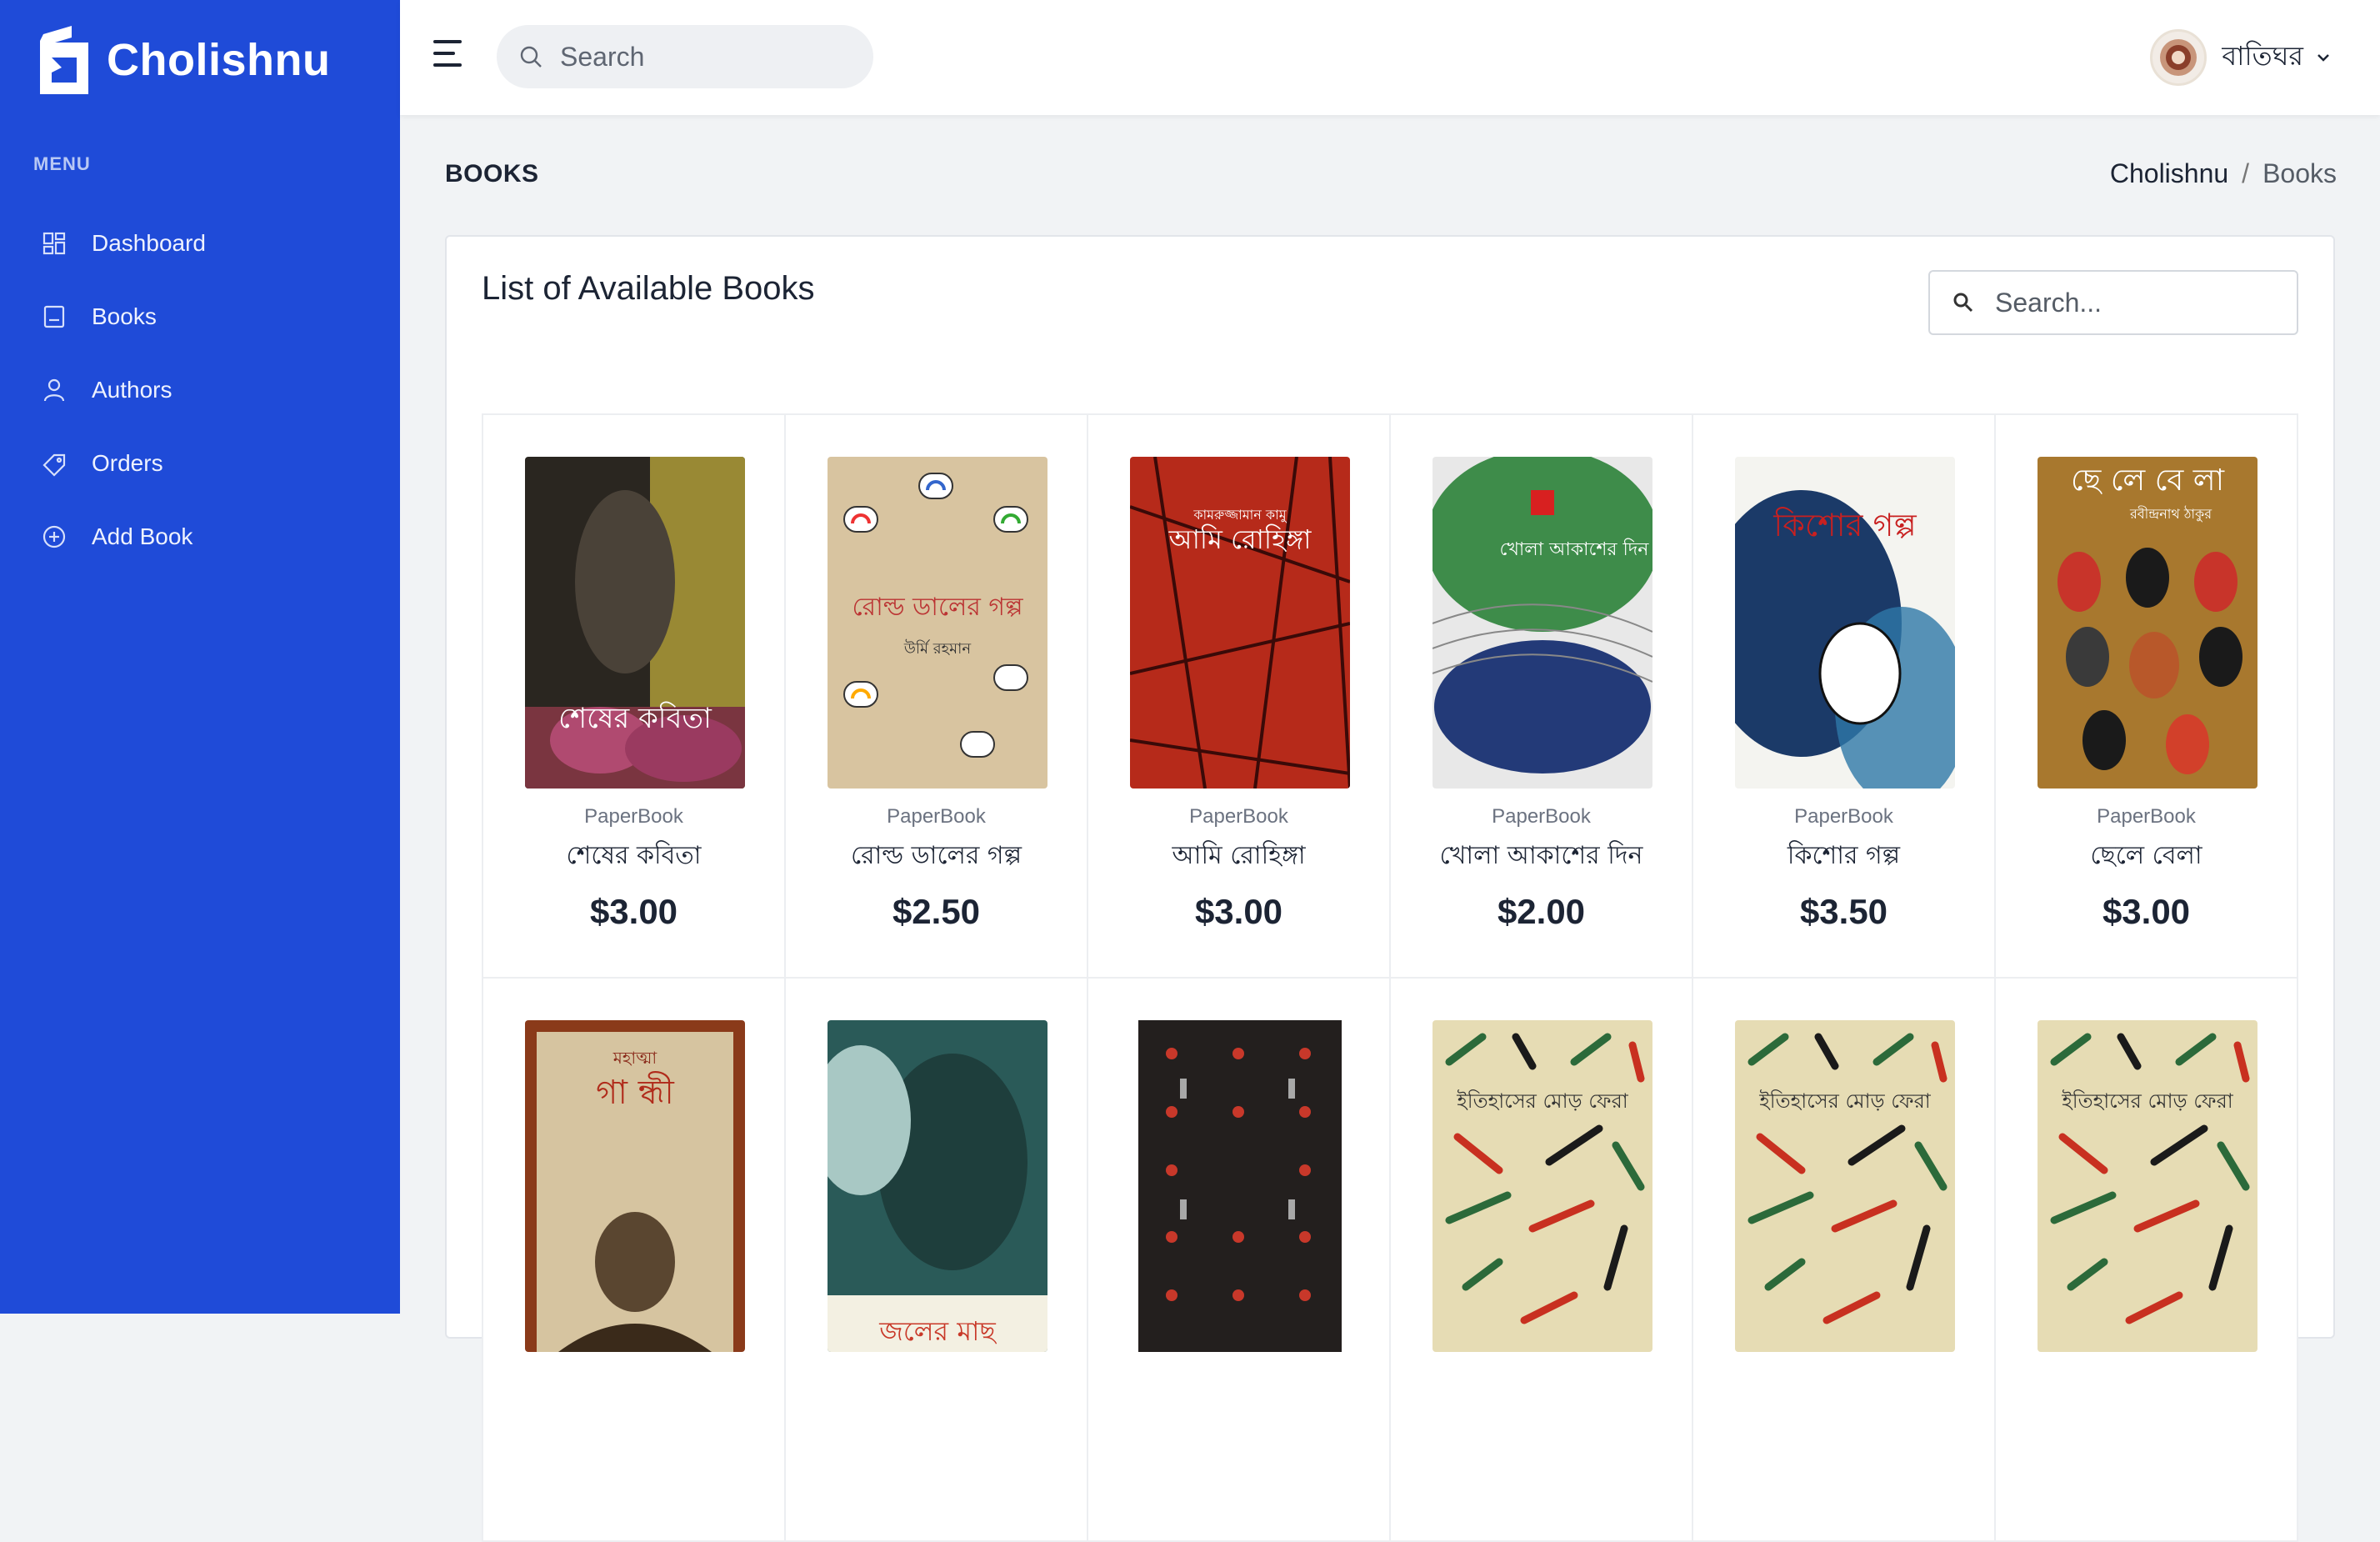 Image resolution: width=2380 pixels, height=1542 pixels. What do you see at coordinates (2170, 514) in the screenshot?
I see `svg-text: রবীন্দ্রনাথ ঠাকুর` at bounding box center [2170, 514].